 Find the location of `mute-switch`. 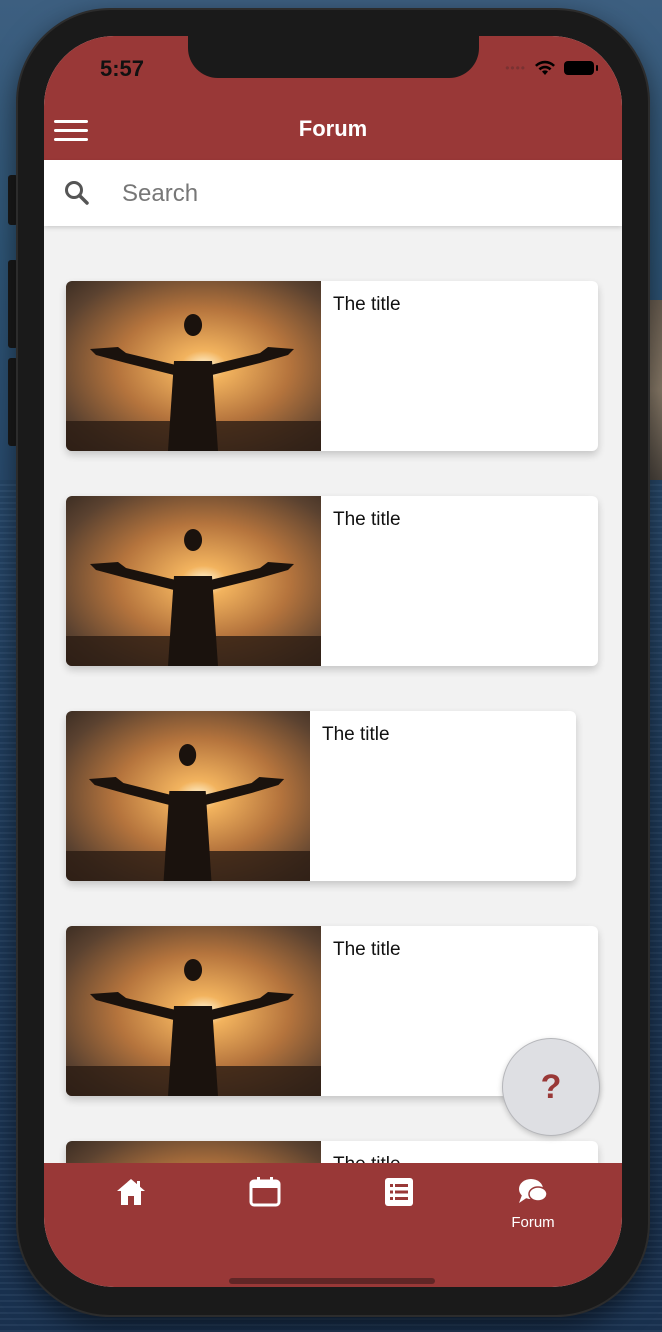

mute-switch is located at coordinates (13, 200).